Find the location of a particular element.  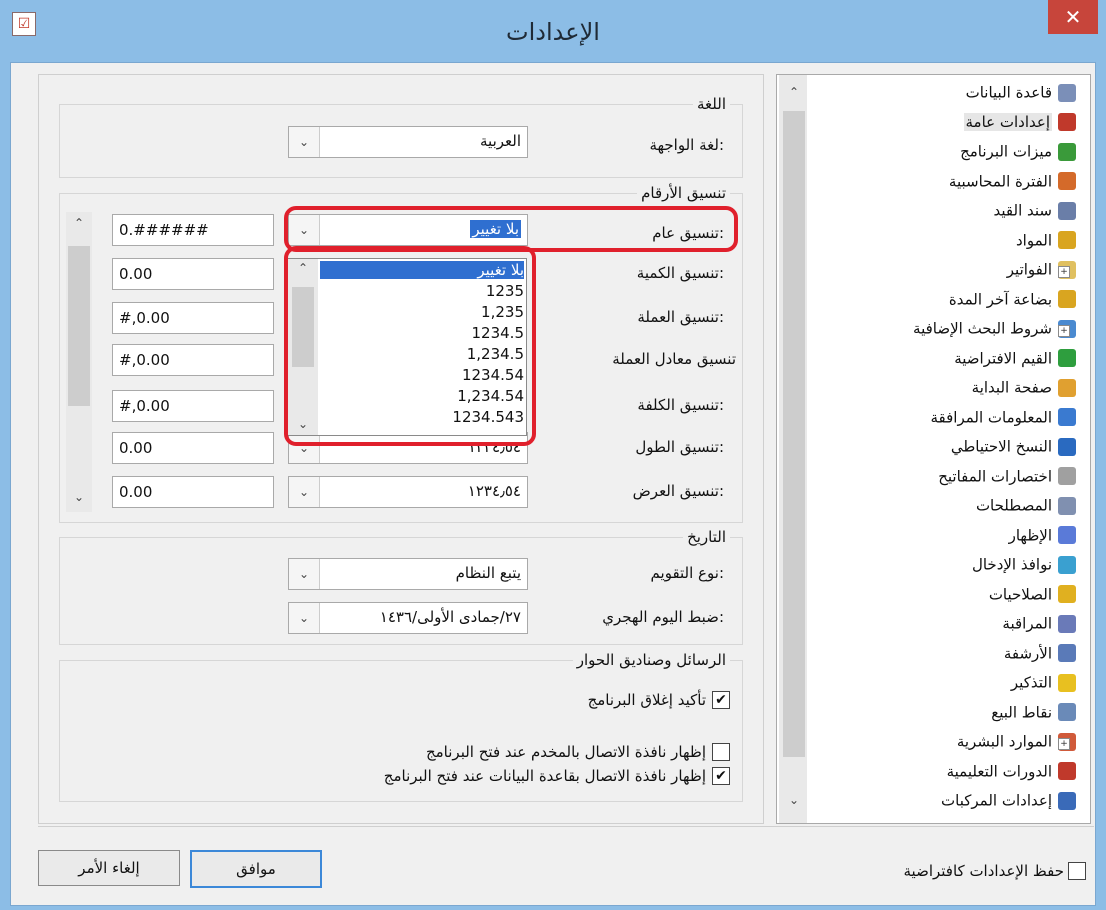

tree-item: القيم الافتراضية is located at coordinates (1015, 361).